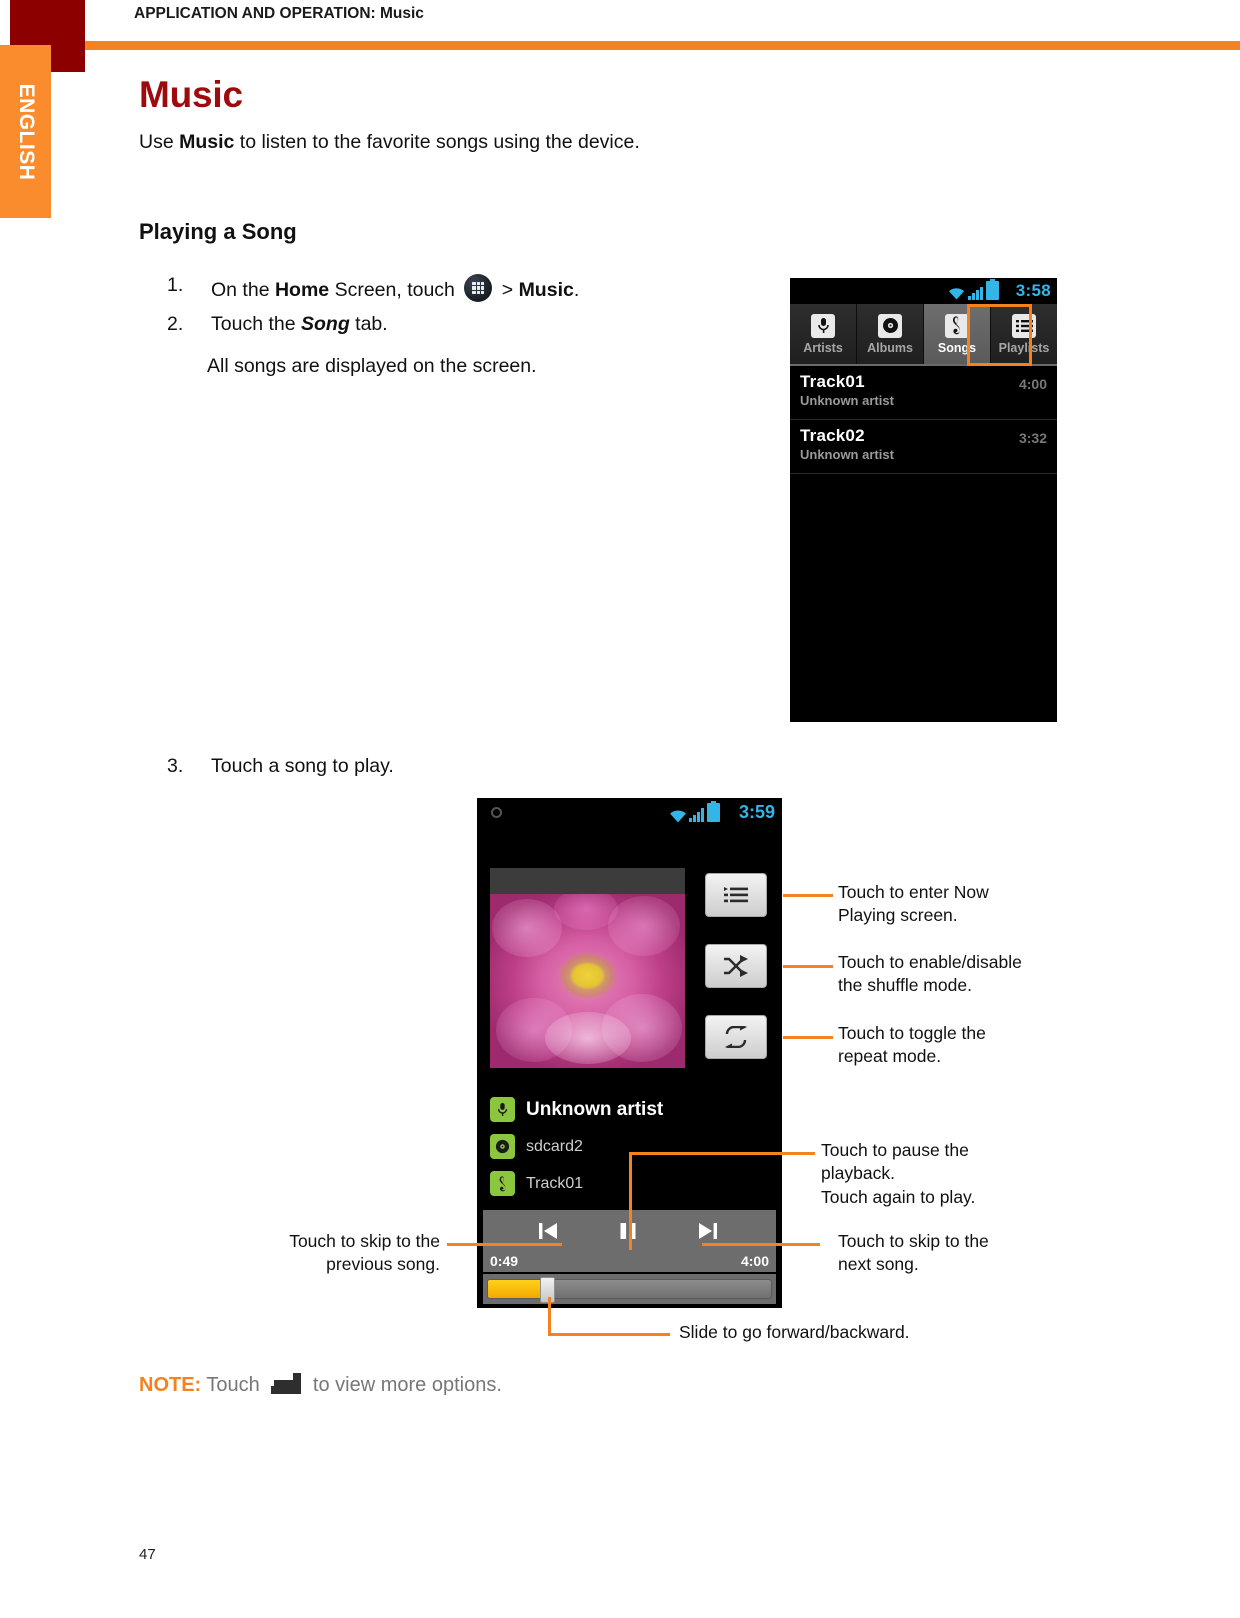 The width and height of the screenshot is (1240, 1618). I want to click on songs-tab-highlight, so click(999, 335).